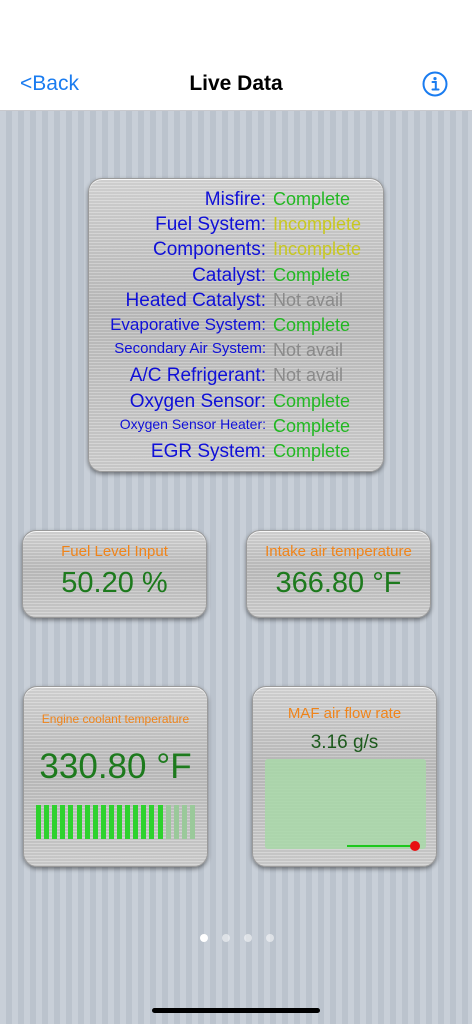  What do you see at coordinates (115, 766) in the screenshot?
I see `gauge-value: 330.80 °F` at bounding box center [115, 766].